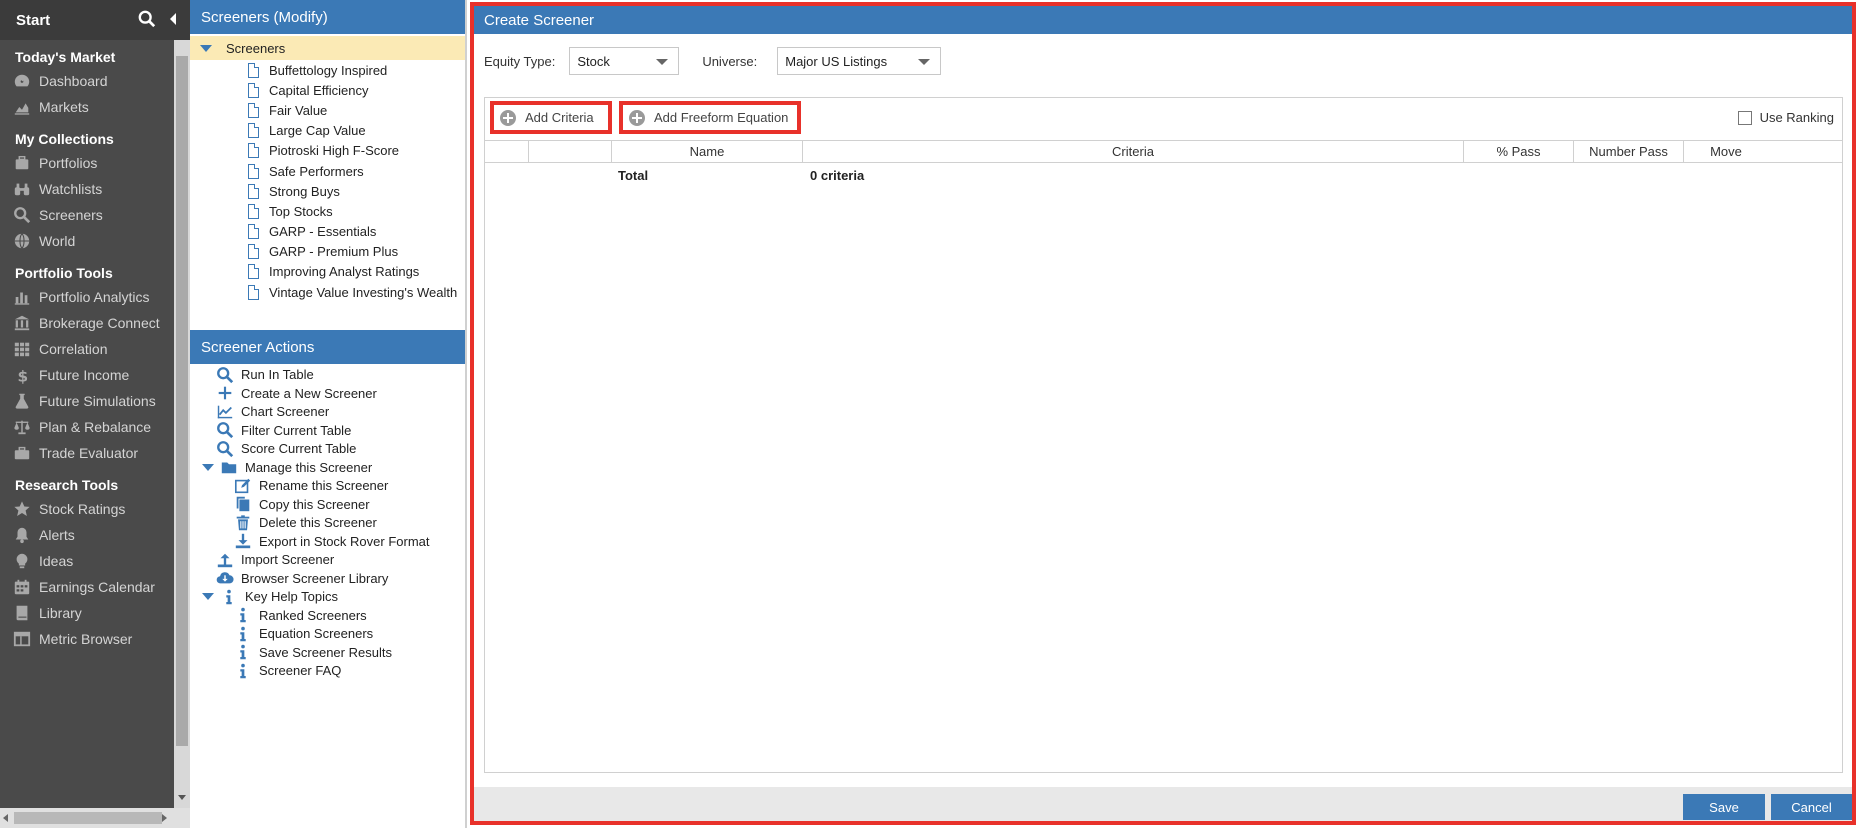  What do you see at coordinates (316, 171) in the screenshot?
I see `screener-item-label: Safe Performers` at bounding box center [316, 171].